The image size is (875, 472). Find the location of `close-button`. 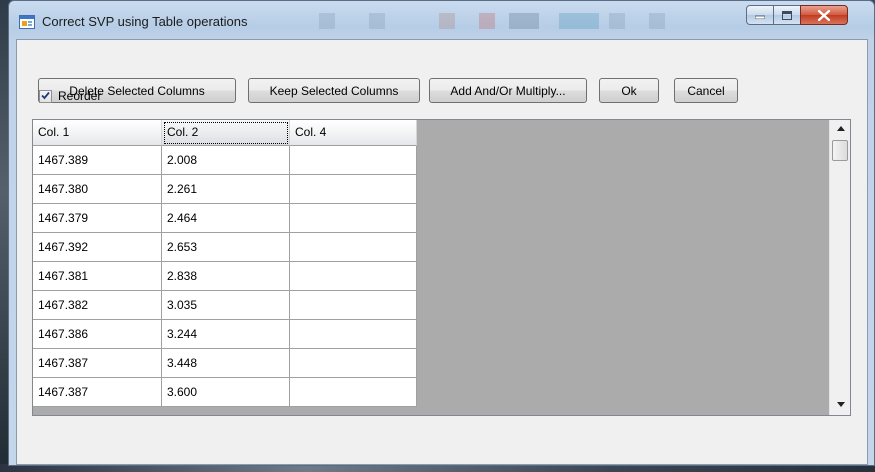

close-button is located at coordinates (824, 15).